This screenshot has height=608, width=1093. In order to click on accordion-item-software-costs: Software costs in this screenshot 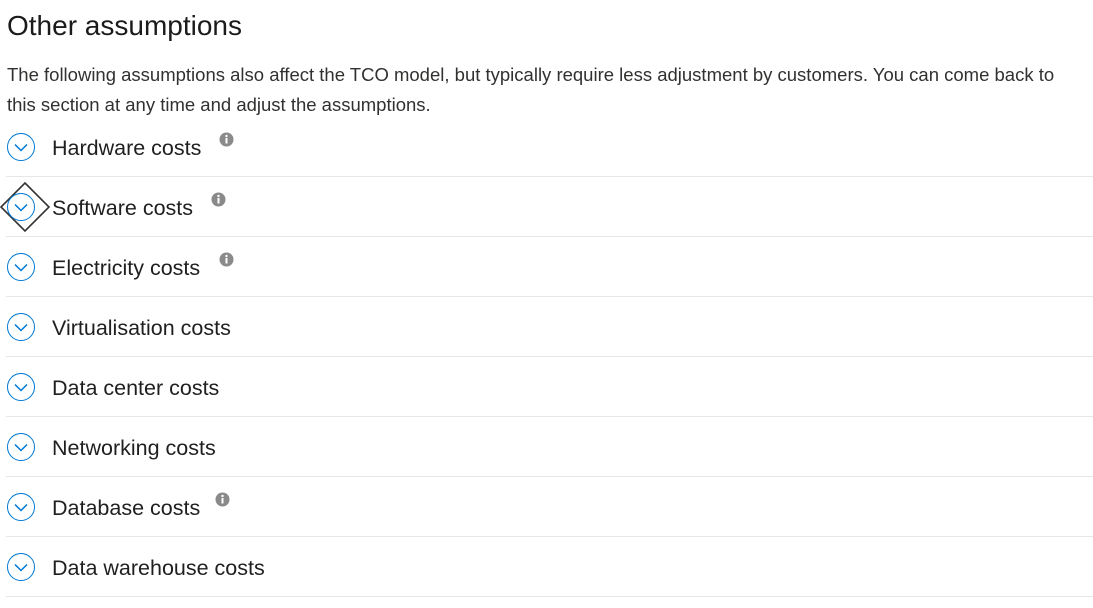, I will do `click(546, 207)`.